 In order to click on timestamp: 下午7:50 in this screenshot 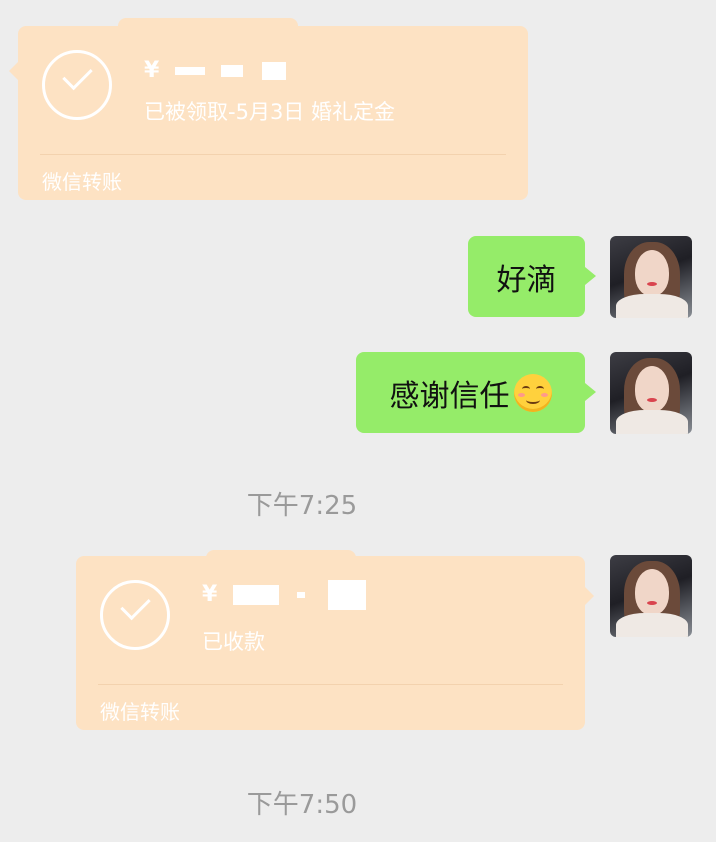, I will do `click(302, 805)`.